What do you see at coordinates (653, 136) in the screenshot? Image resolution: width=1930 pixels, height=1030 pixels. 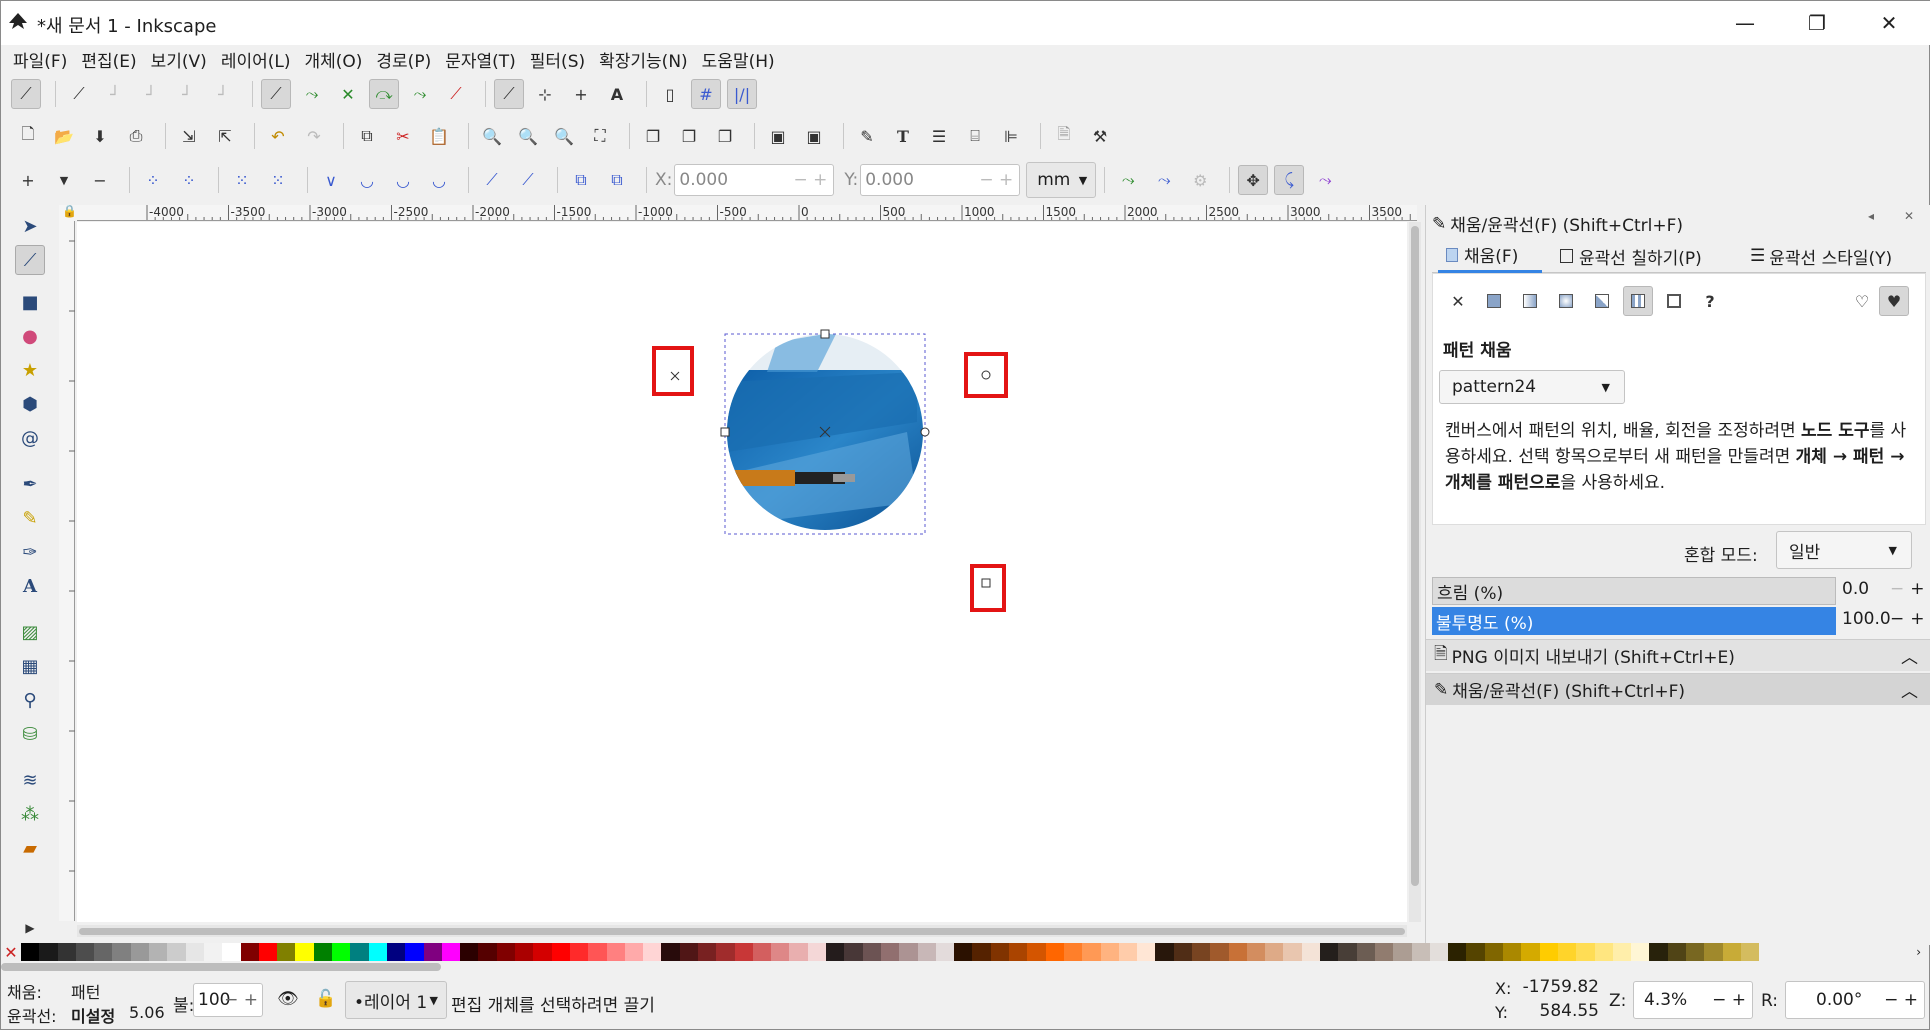 I see `duplicate-icon: ❐` at bounding box center [653, 136].